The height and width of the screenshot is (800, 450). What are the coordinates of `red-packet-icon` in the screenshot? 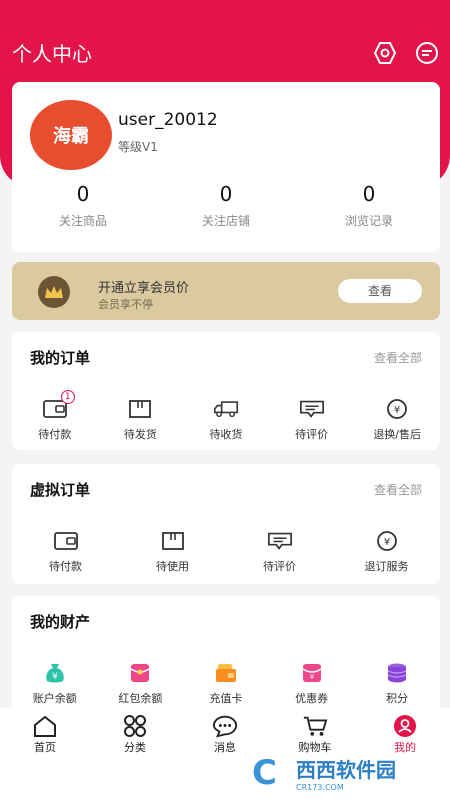 It's located at (140, 673).